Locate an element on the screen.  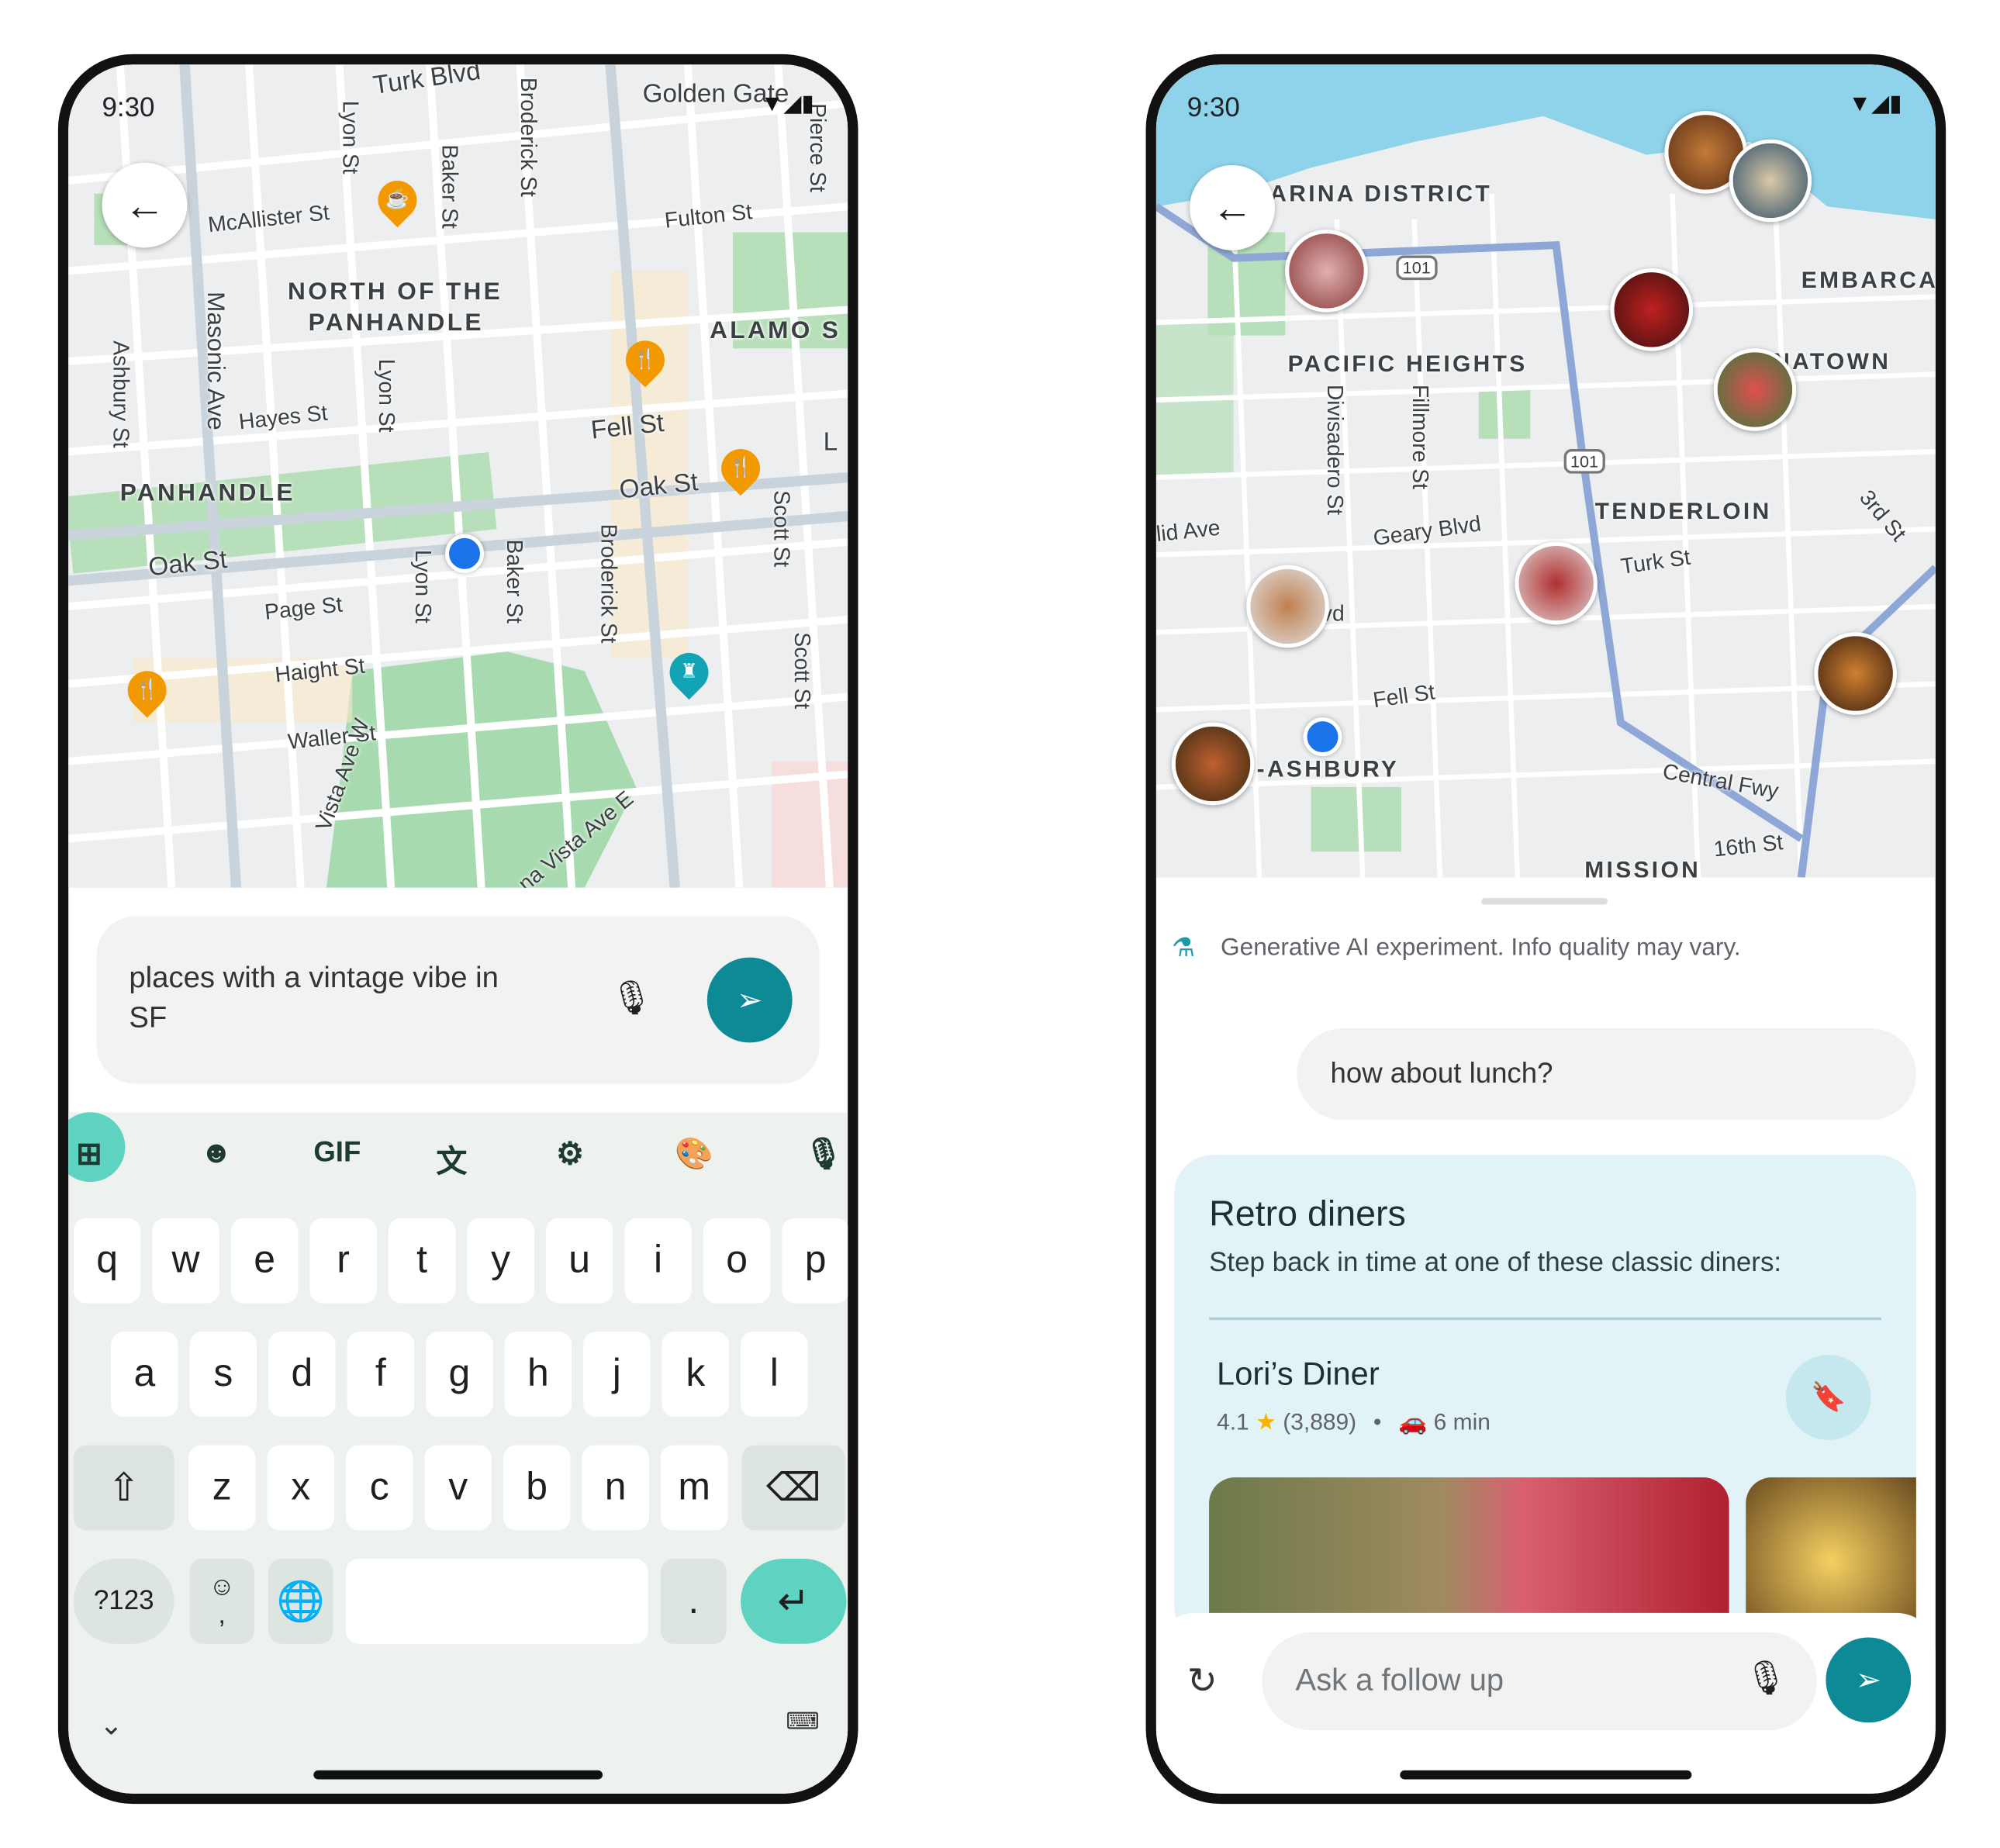
key-p: p is located at coordinates (815, 1261).